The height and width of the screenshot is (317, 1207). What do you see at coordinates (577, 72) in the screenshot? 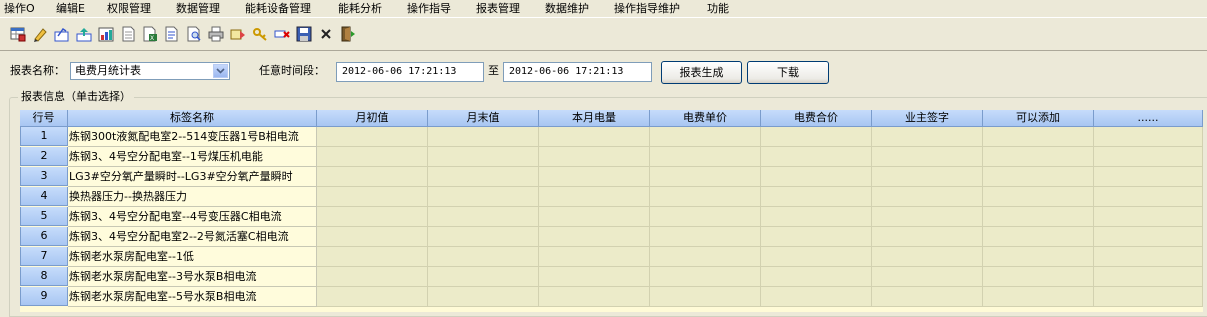
I see `end-time-input: 2012-06-06 17:21:13` at bounding box center [577, 72].